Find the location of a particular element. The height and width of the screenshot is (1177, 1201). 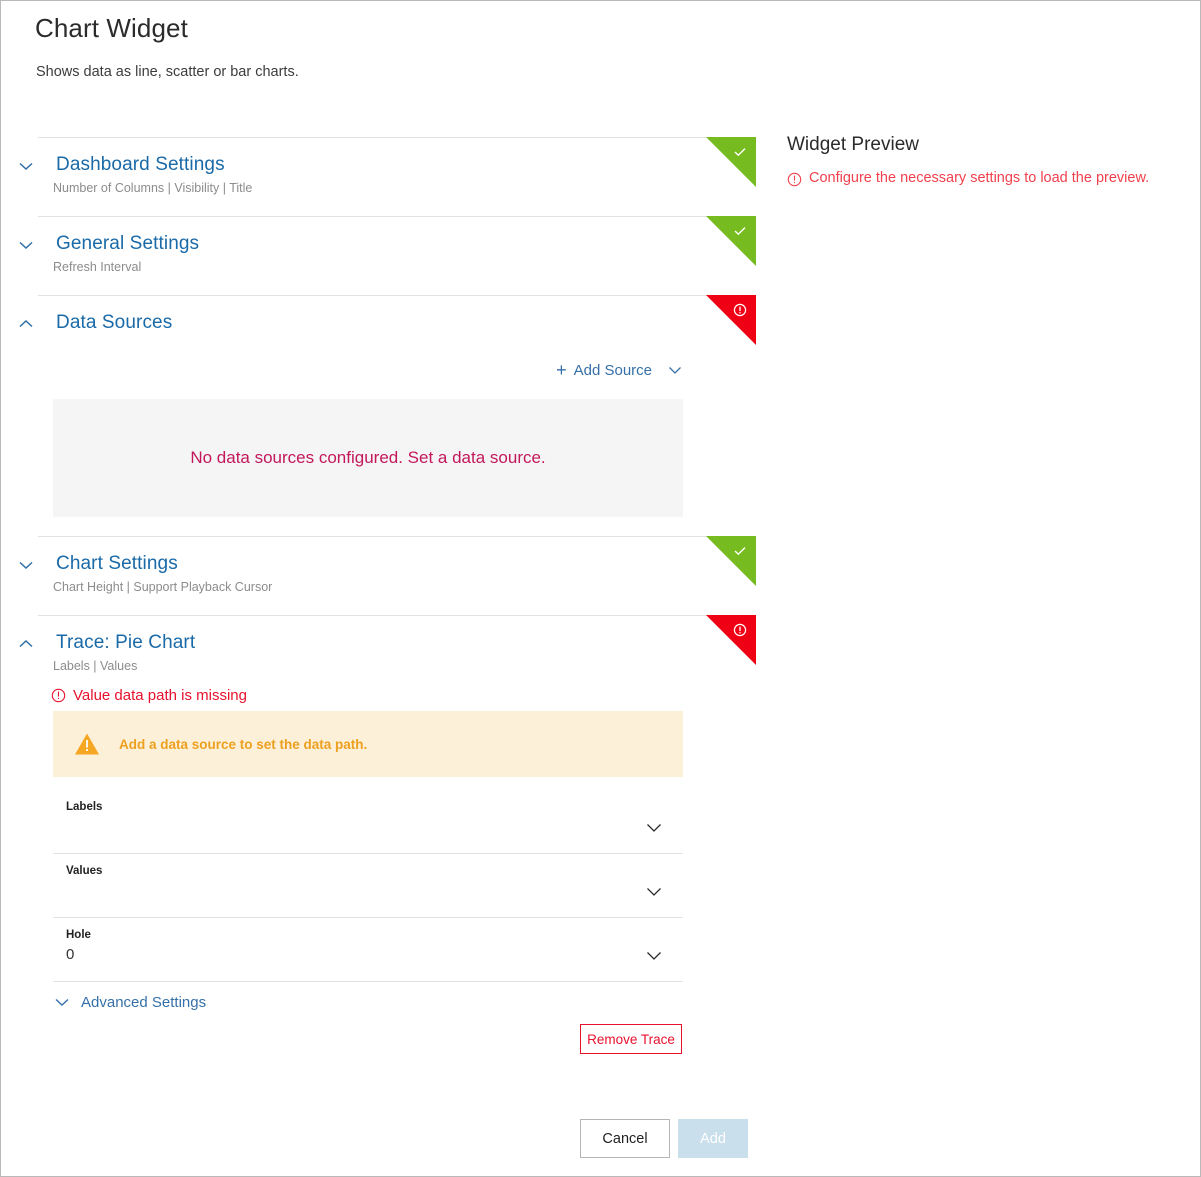

advanced-settings-toggle: Advanced Settings is located at coordinates (129, 1002).